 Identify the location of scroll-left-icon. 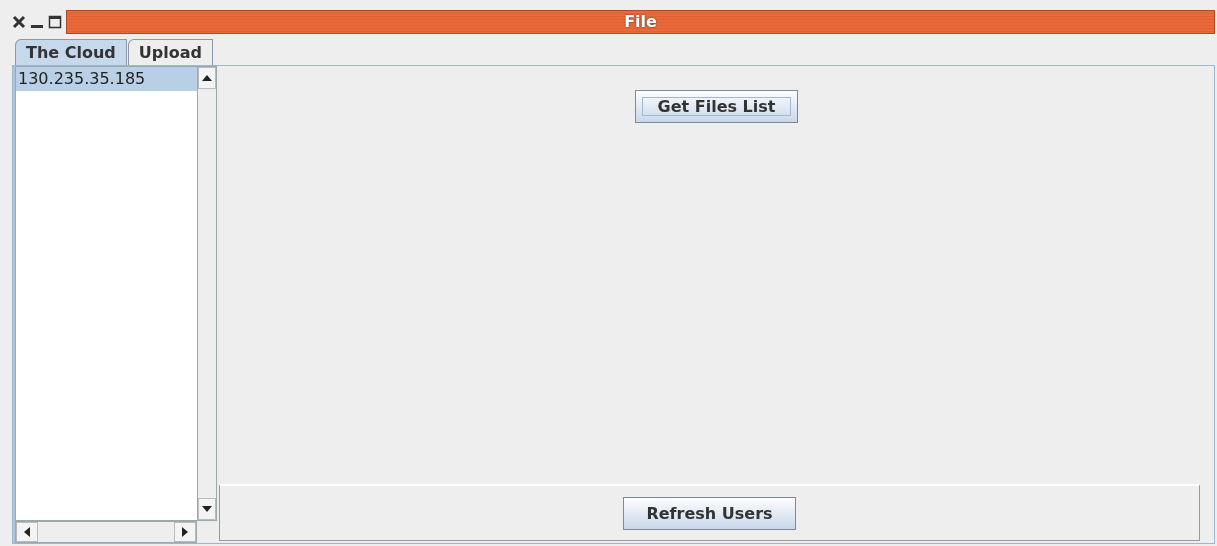
(27, 532).